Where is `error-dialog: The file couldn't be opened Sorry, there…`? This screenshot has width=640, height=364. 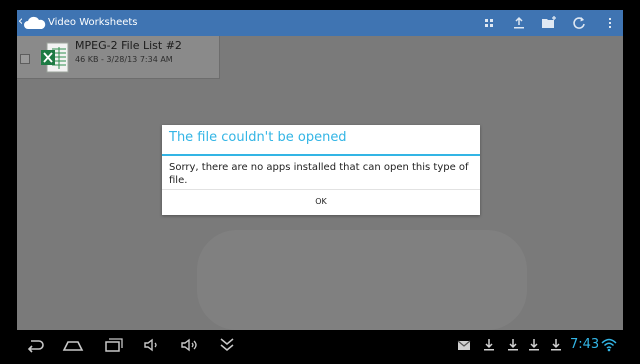
error-dialog: The file couldn't be opened Sorry, there… is located at coordinates (321, 170).